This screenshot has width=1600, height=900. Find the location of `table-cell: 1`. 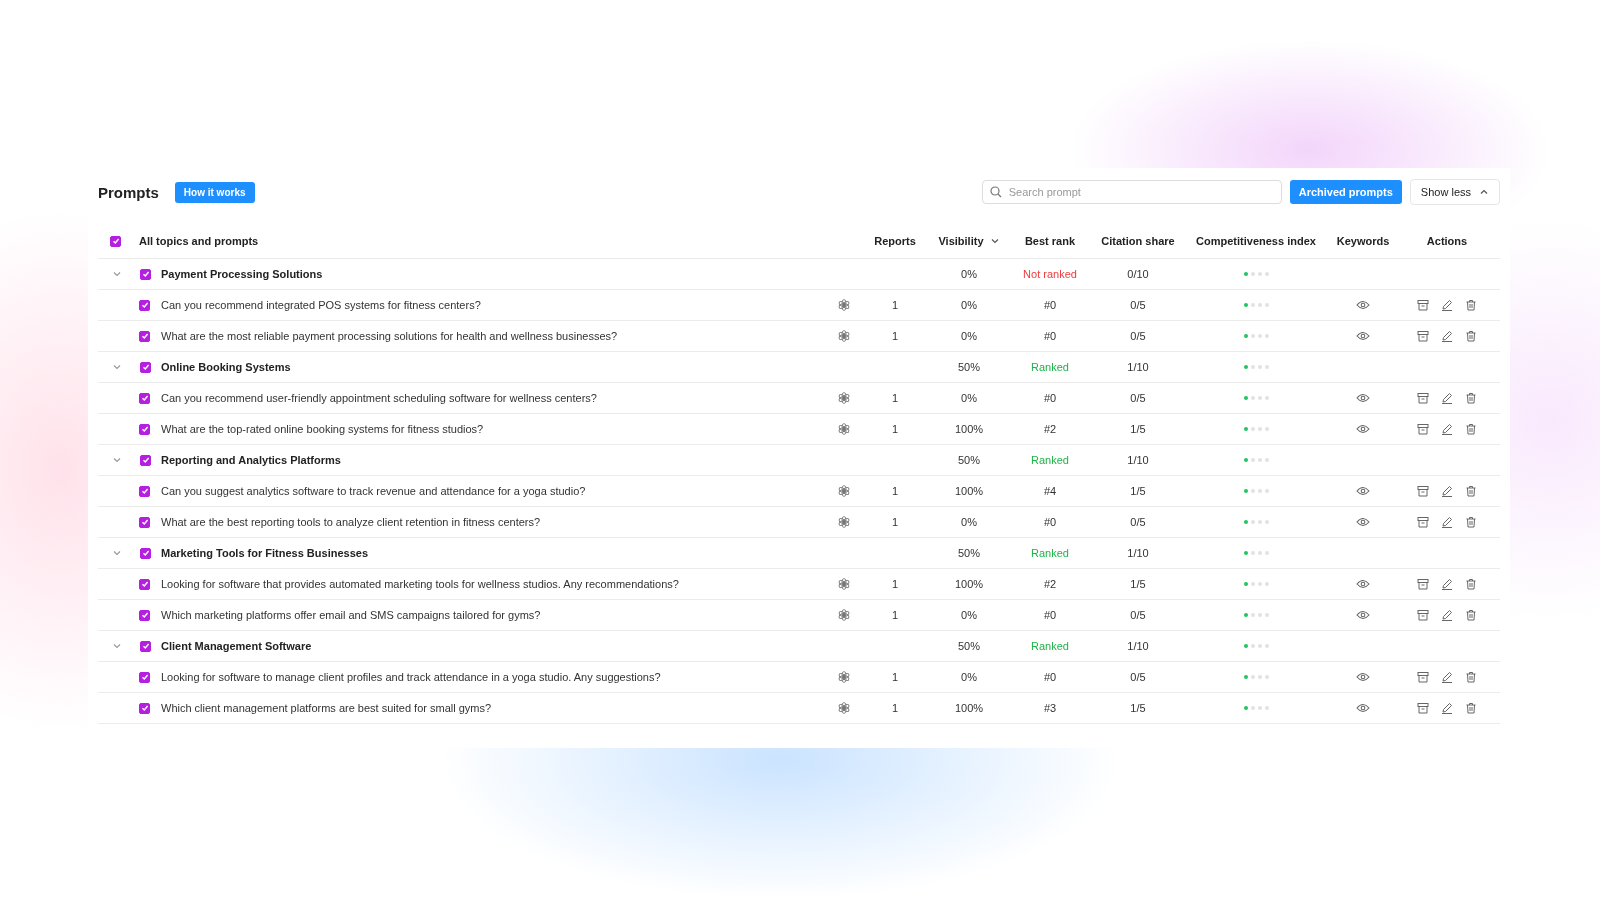

table-cell: 1 is located at coordinates (895, 491).